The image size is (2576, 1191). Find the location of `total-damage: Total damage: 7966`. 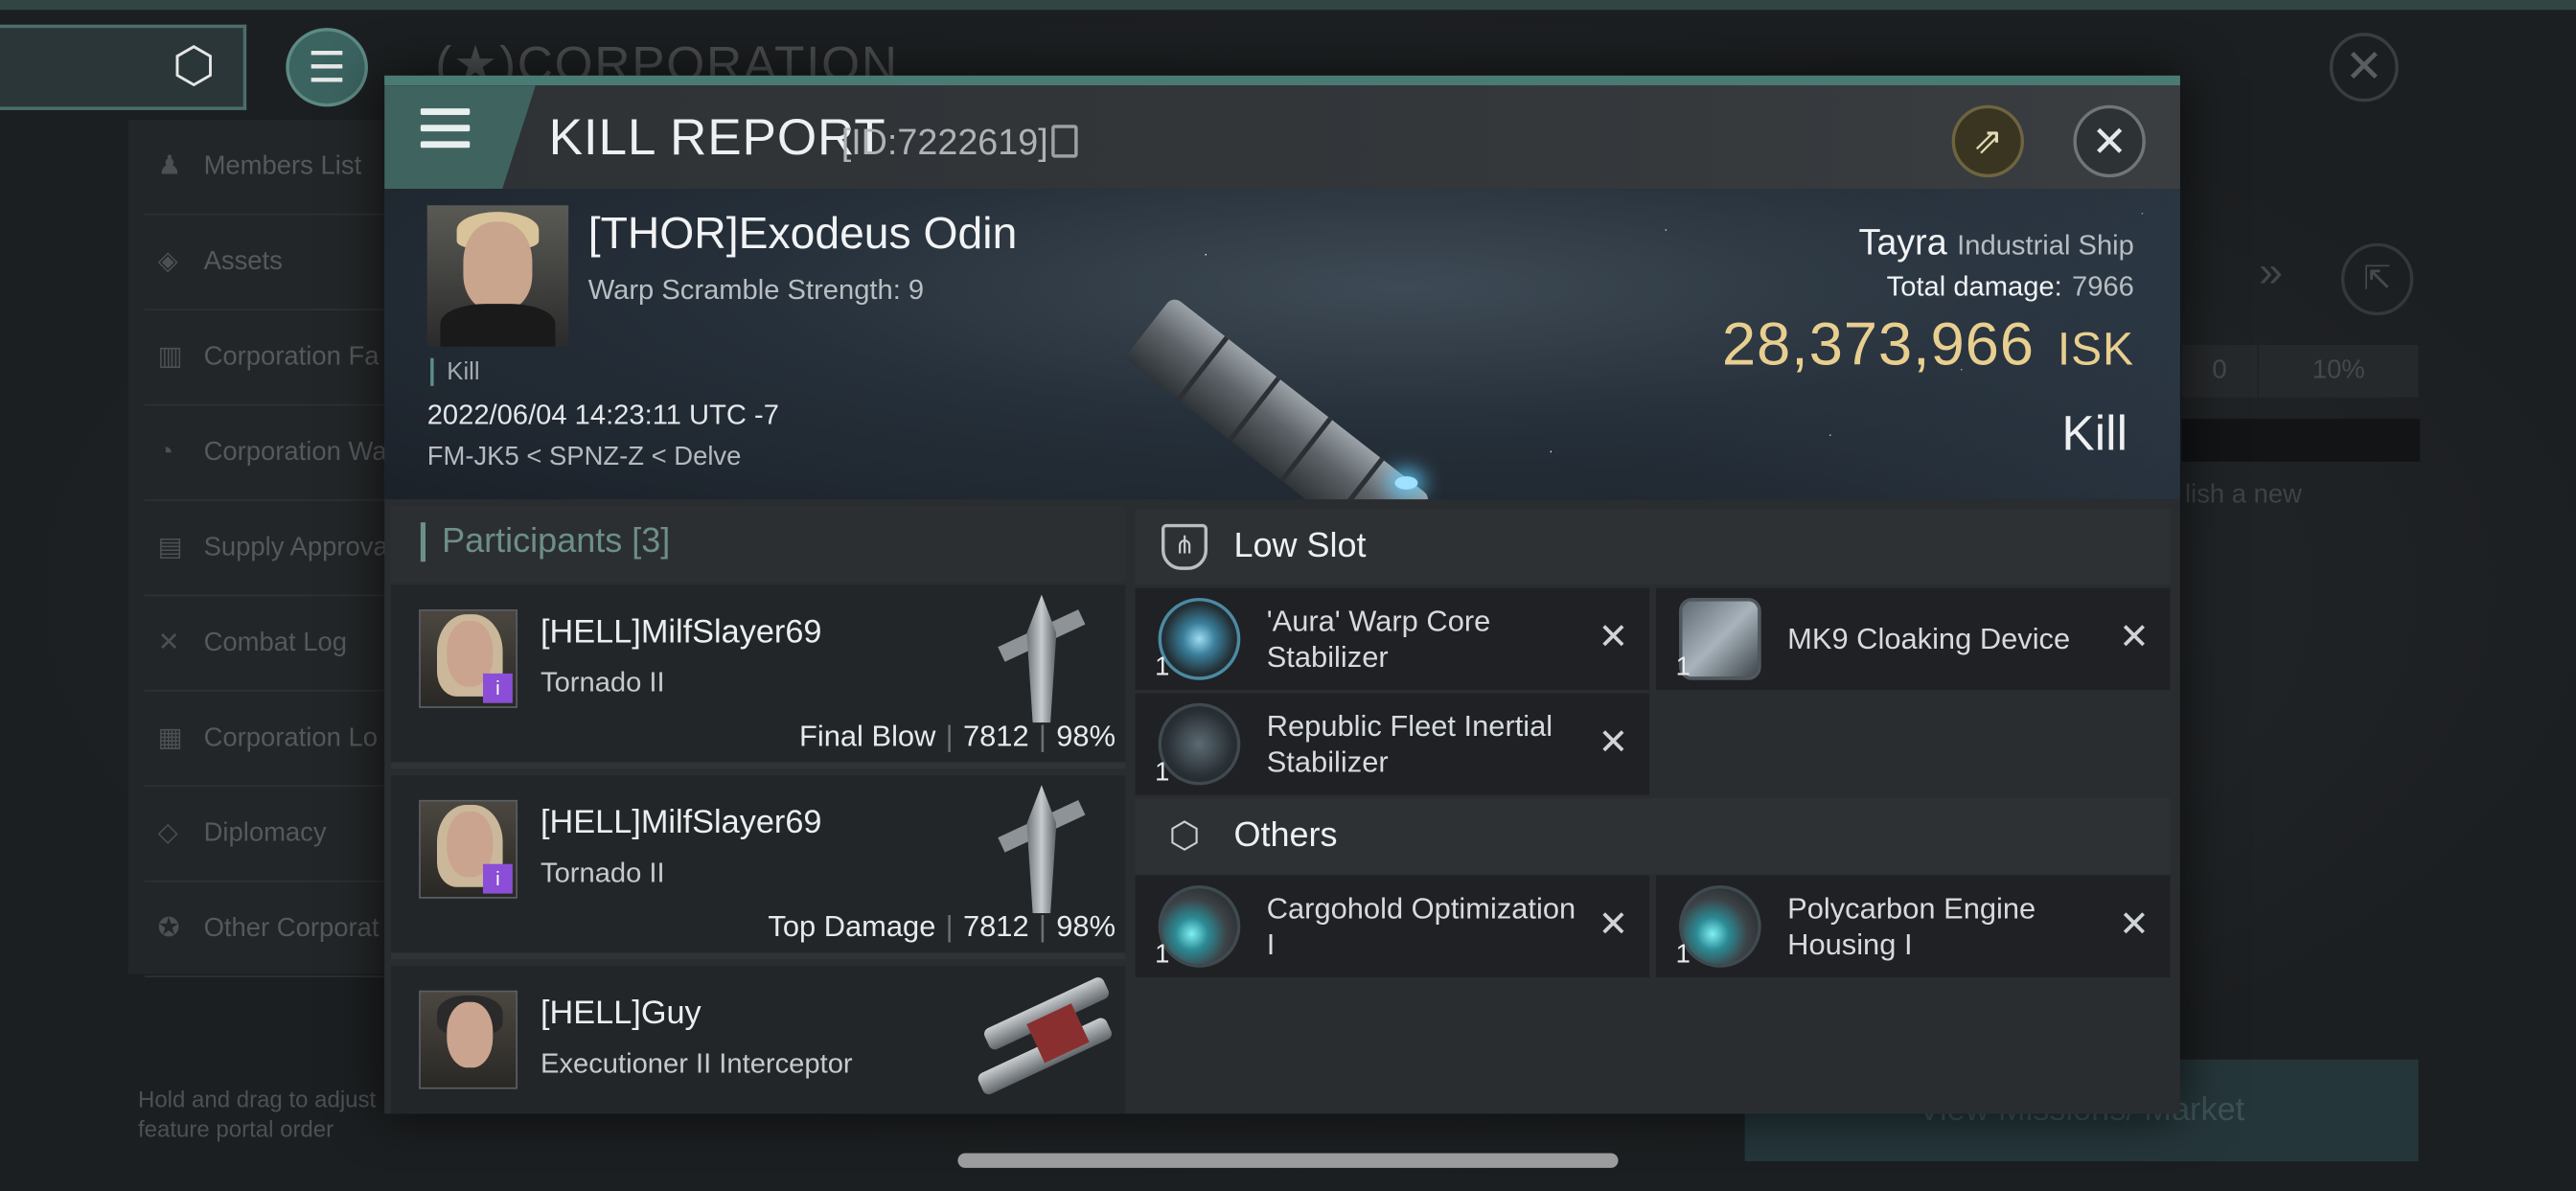

total-damage: Total damage: 7966 is located at coordinates (2011, 287).